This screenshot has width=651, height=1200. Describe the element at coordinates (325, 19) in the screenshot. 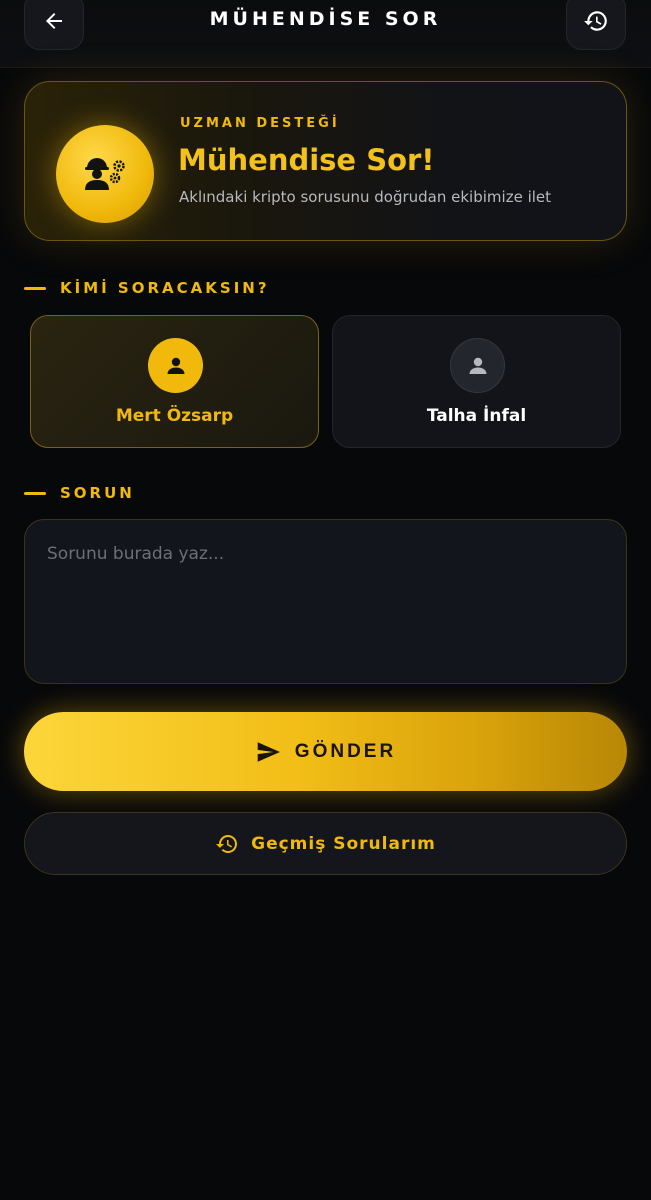

I see `page-title: MÜHENDİSE SOR` at that location.